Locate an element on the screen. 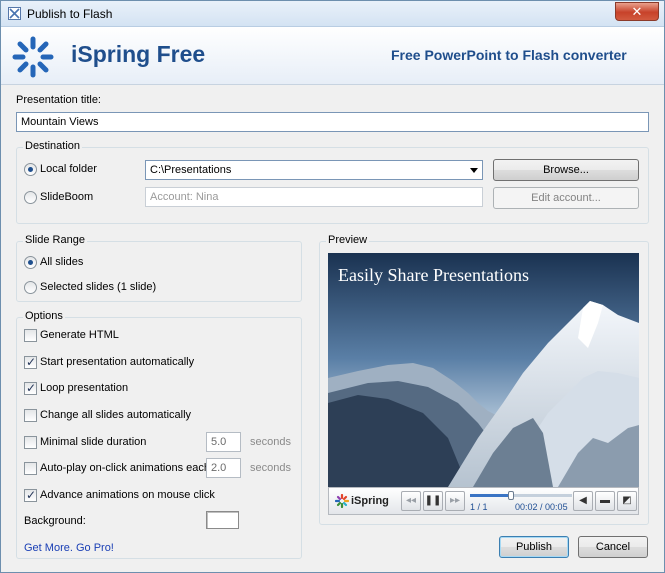  next-icon: ▸▸ is located at coordinates (455, 500).